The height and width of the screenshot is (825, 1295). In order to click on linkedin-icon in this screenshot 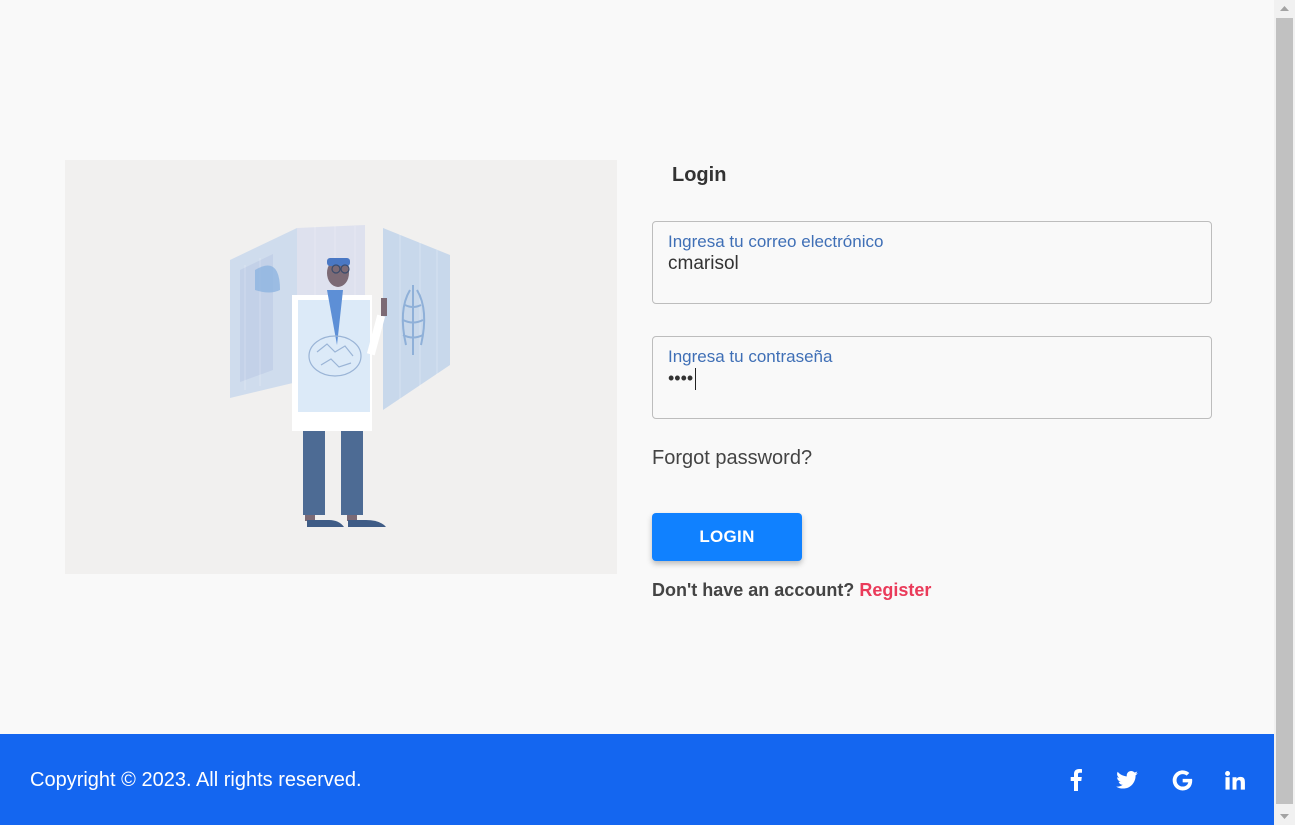, I will do `click(1235, 780)`.